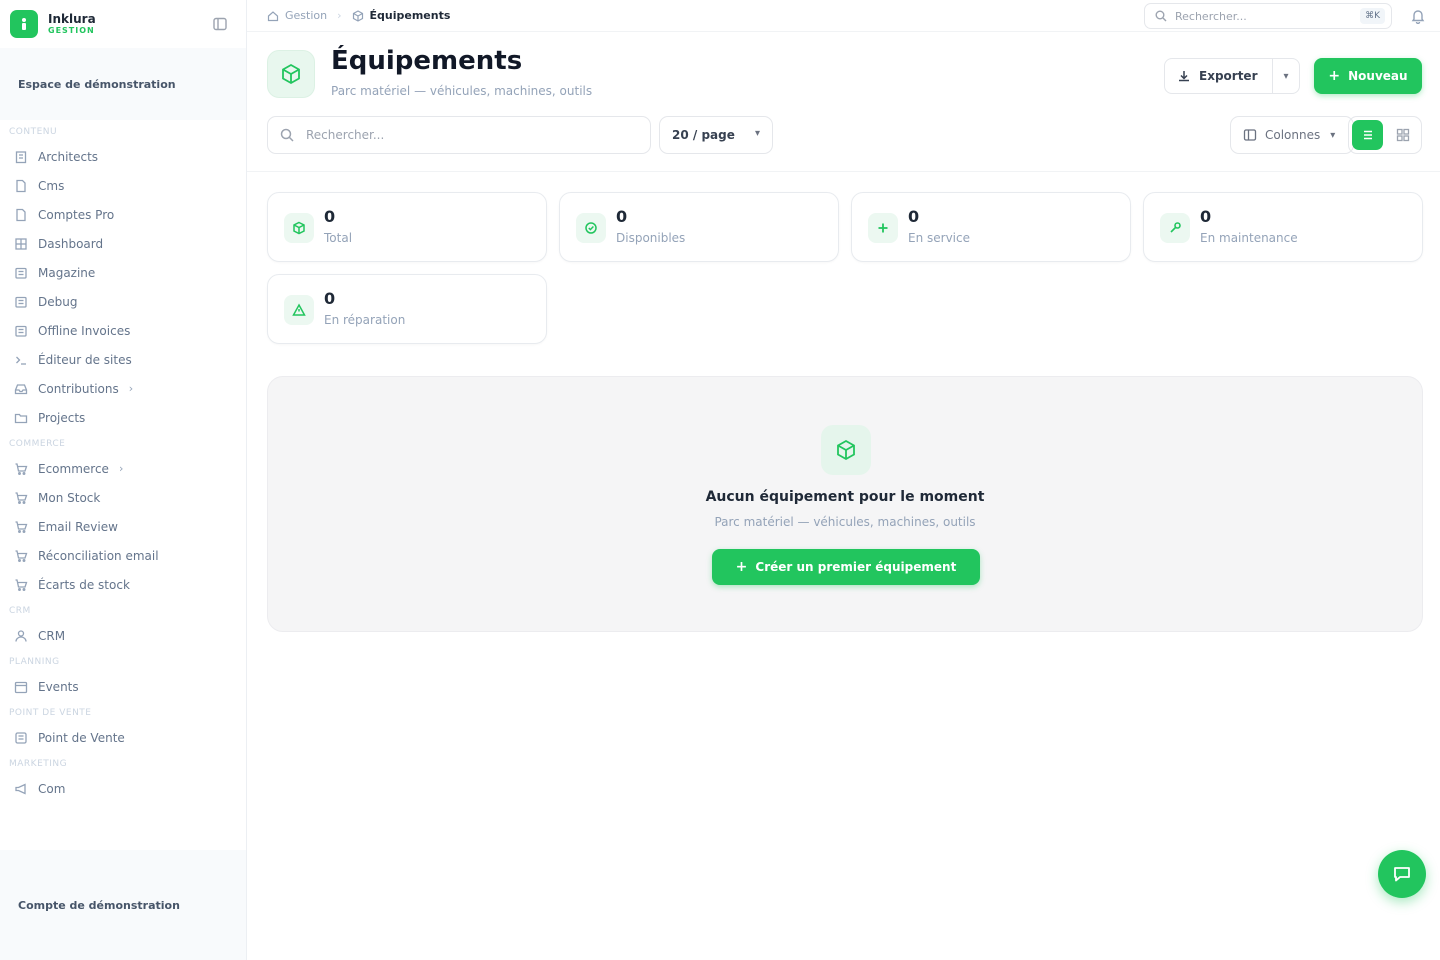 Image resolution: width=1440 pixels, height=960 pixels. What do you see at coordinates (299, 310) in the screenshot?
I see `alert-icon` at bounding box center [299, 310].